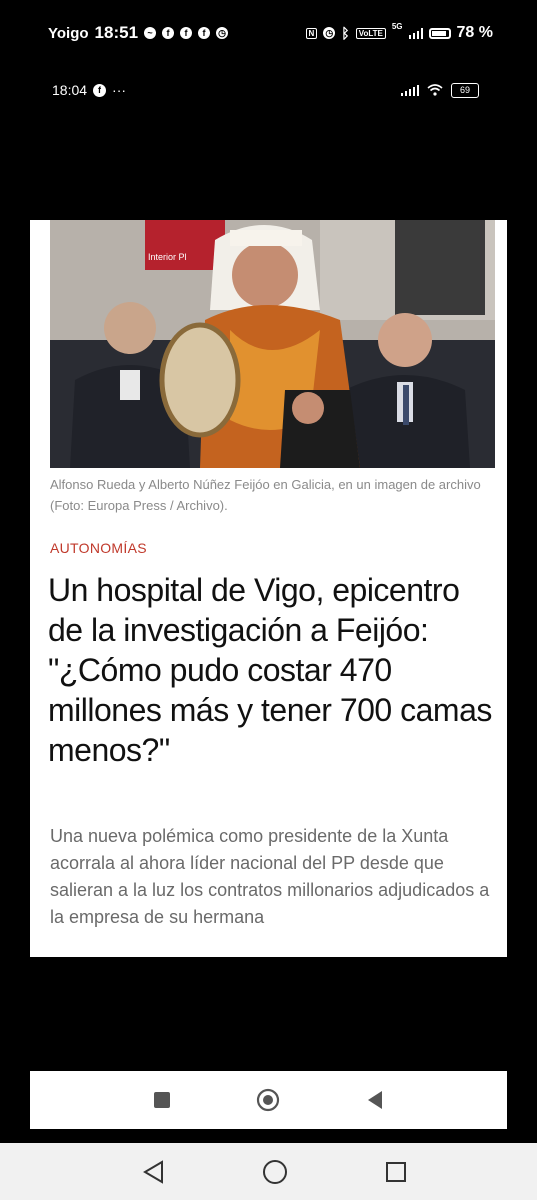 The image size is (537, 1200). What do you see at coordinates (397, 26) in the screenshot?
I see `network-label: 5G` at bounding box center [397, 26].